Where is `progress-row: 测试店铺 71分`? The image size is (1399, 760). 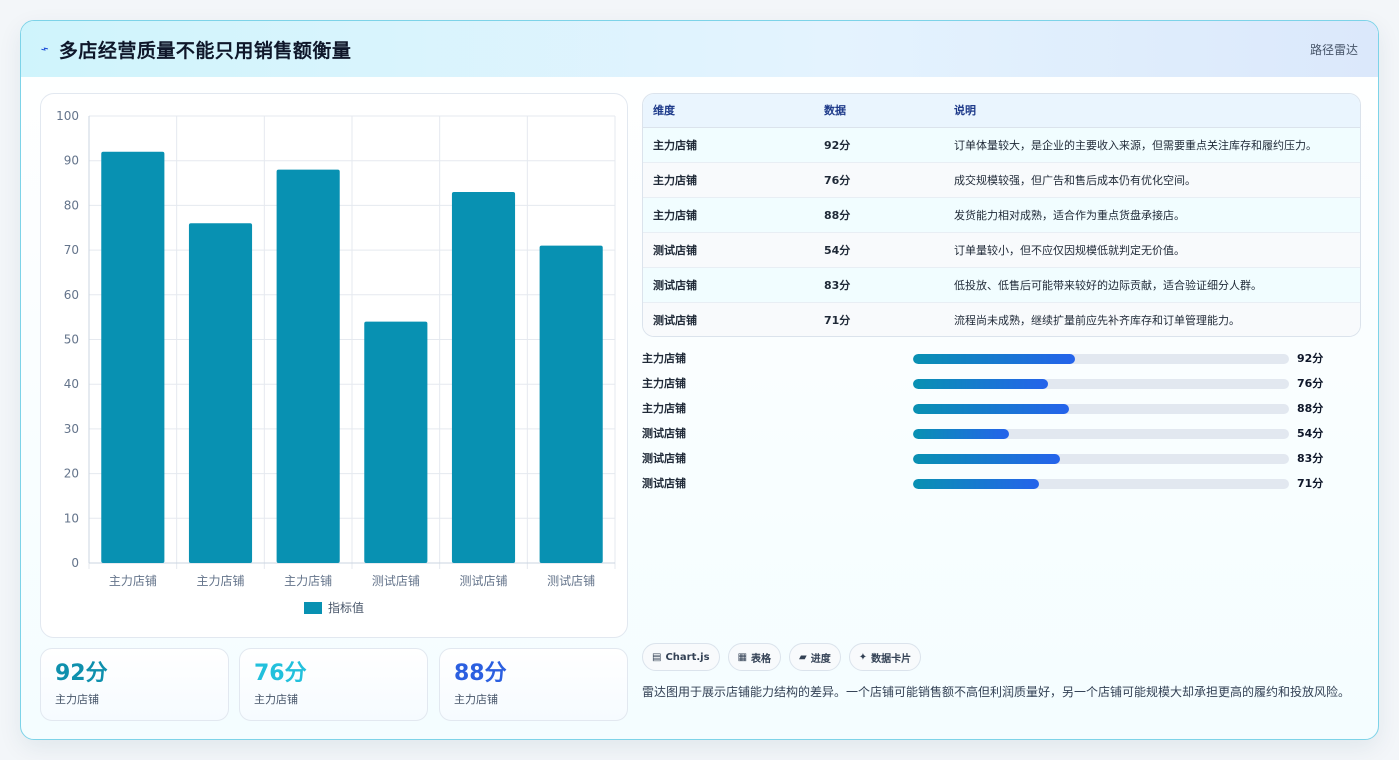
progress-row: 测试店铺 71分 is located at coordinates (1001, 483).